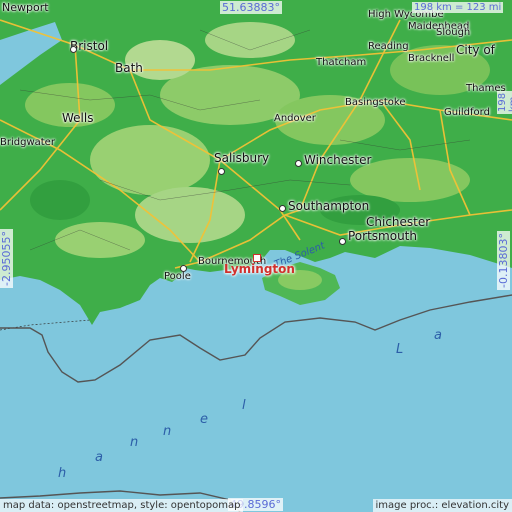  Describe the element at coordinates (27, 142) in the screenshot. I see `city-label-bridgwater: Bridgwater` at that location.